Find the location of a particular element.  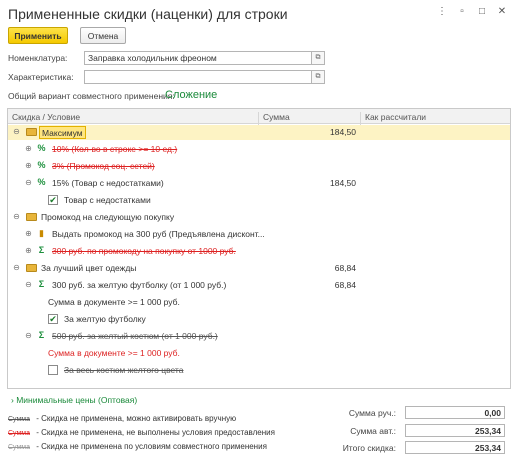

total-discount-field: 253,34 is located at coordinates (455, 447).